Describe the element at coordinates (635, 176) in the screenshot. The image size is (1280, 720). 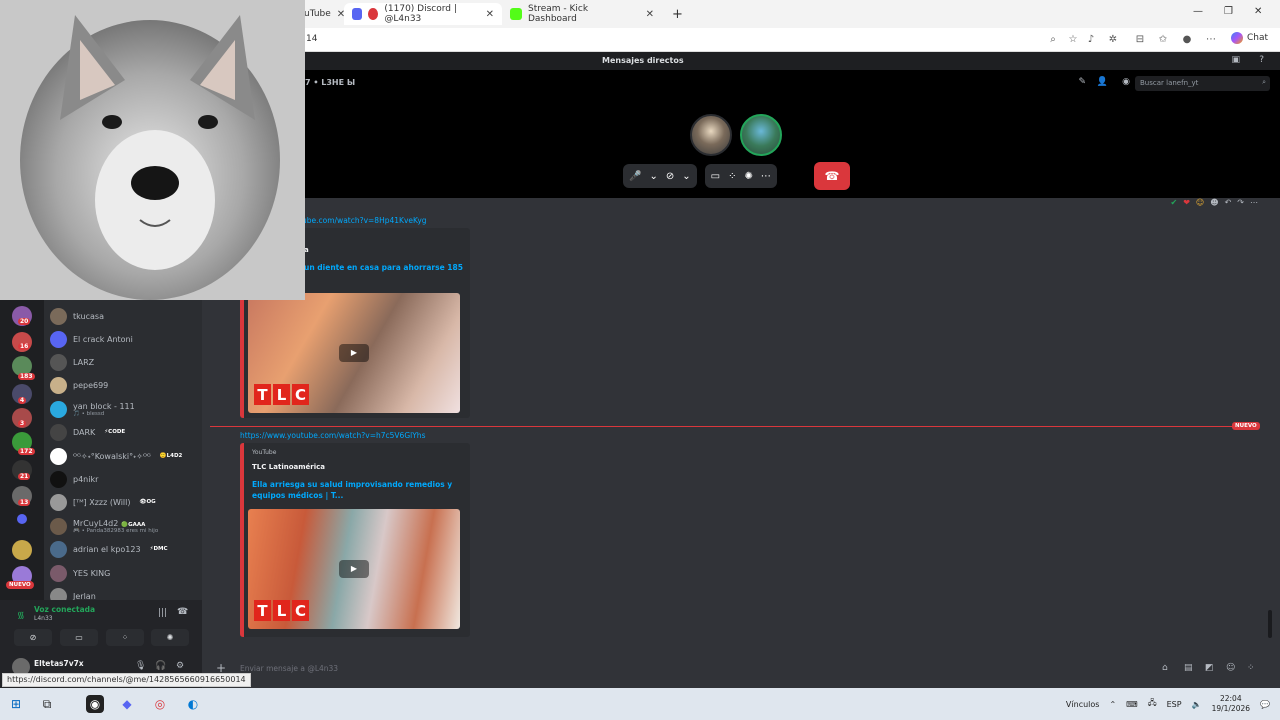
I see `microphone-icon: 🎤` at that location.